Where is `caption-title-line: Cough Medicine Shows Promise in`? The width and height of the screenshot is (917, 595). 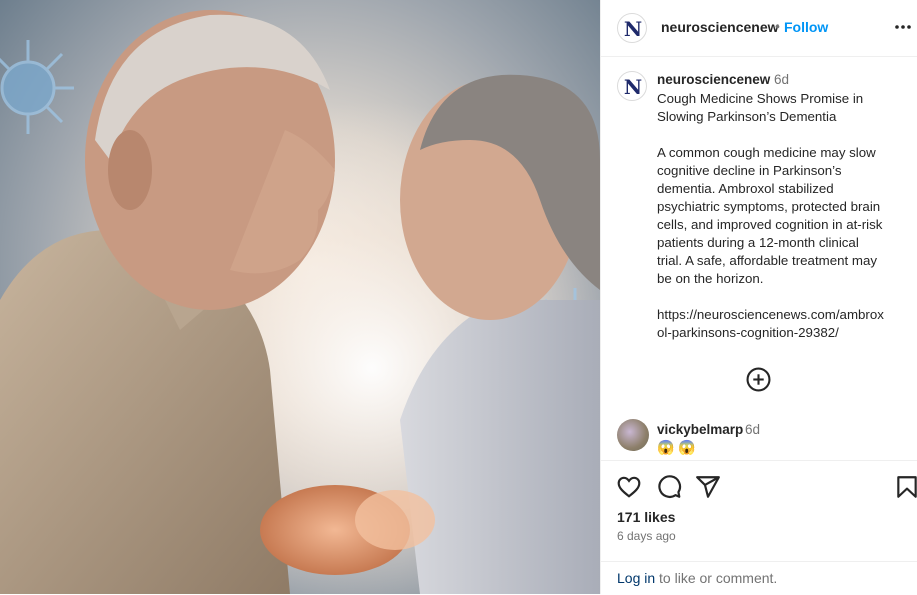 caption-title-line: Cough Medicine Shows Promise in is located at coordinates (760, 98).